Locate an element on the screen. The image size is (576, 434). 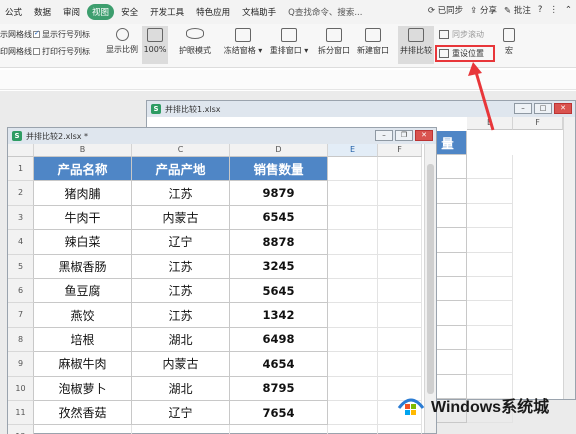
windows-logo-icon is located at coordinates (411, 405).